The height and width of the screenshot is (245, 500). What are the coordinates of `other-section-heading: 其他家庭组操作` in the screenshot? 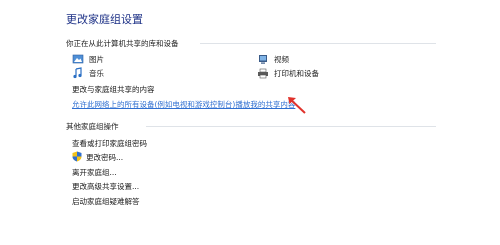 It's located at (92, 126).